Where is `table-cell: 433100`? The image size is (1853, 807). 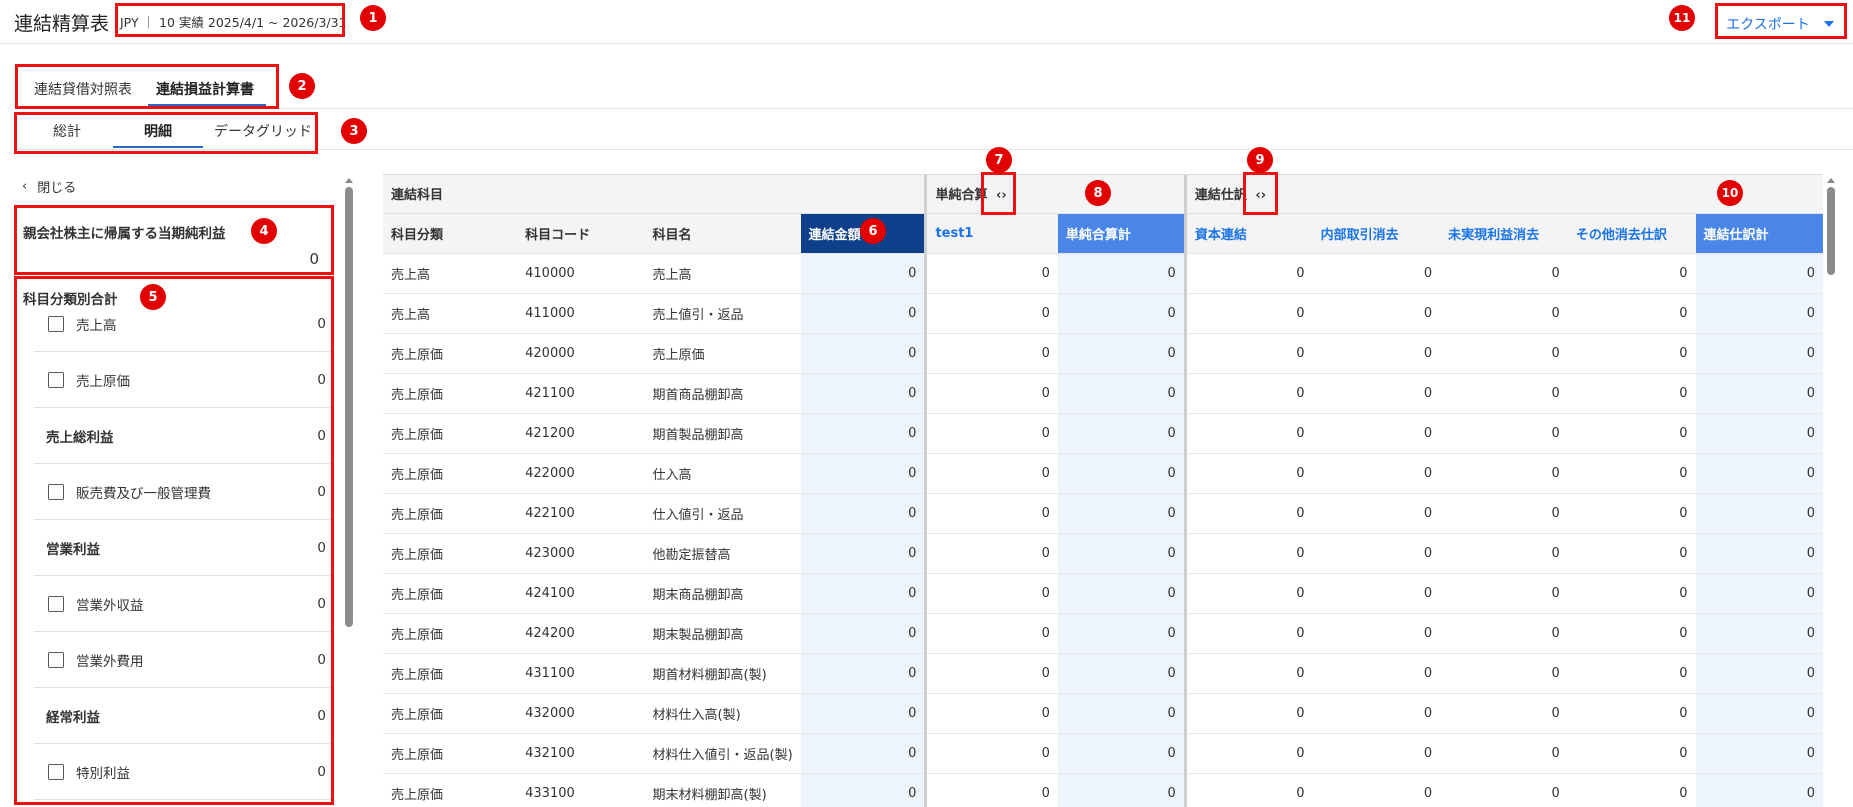
table-cell: 433100 is located at coordinates (581, 790).